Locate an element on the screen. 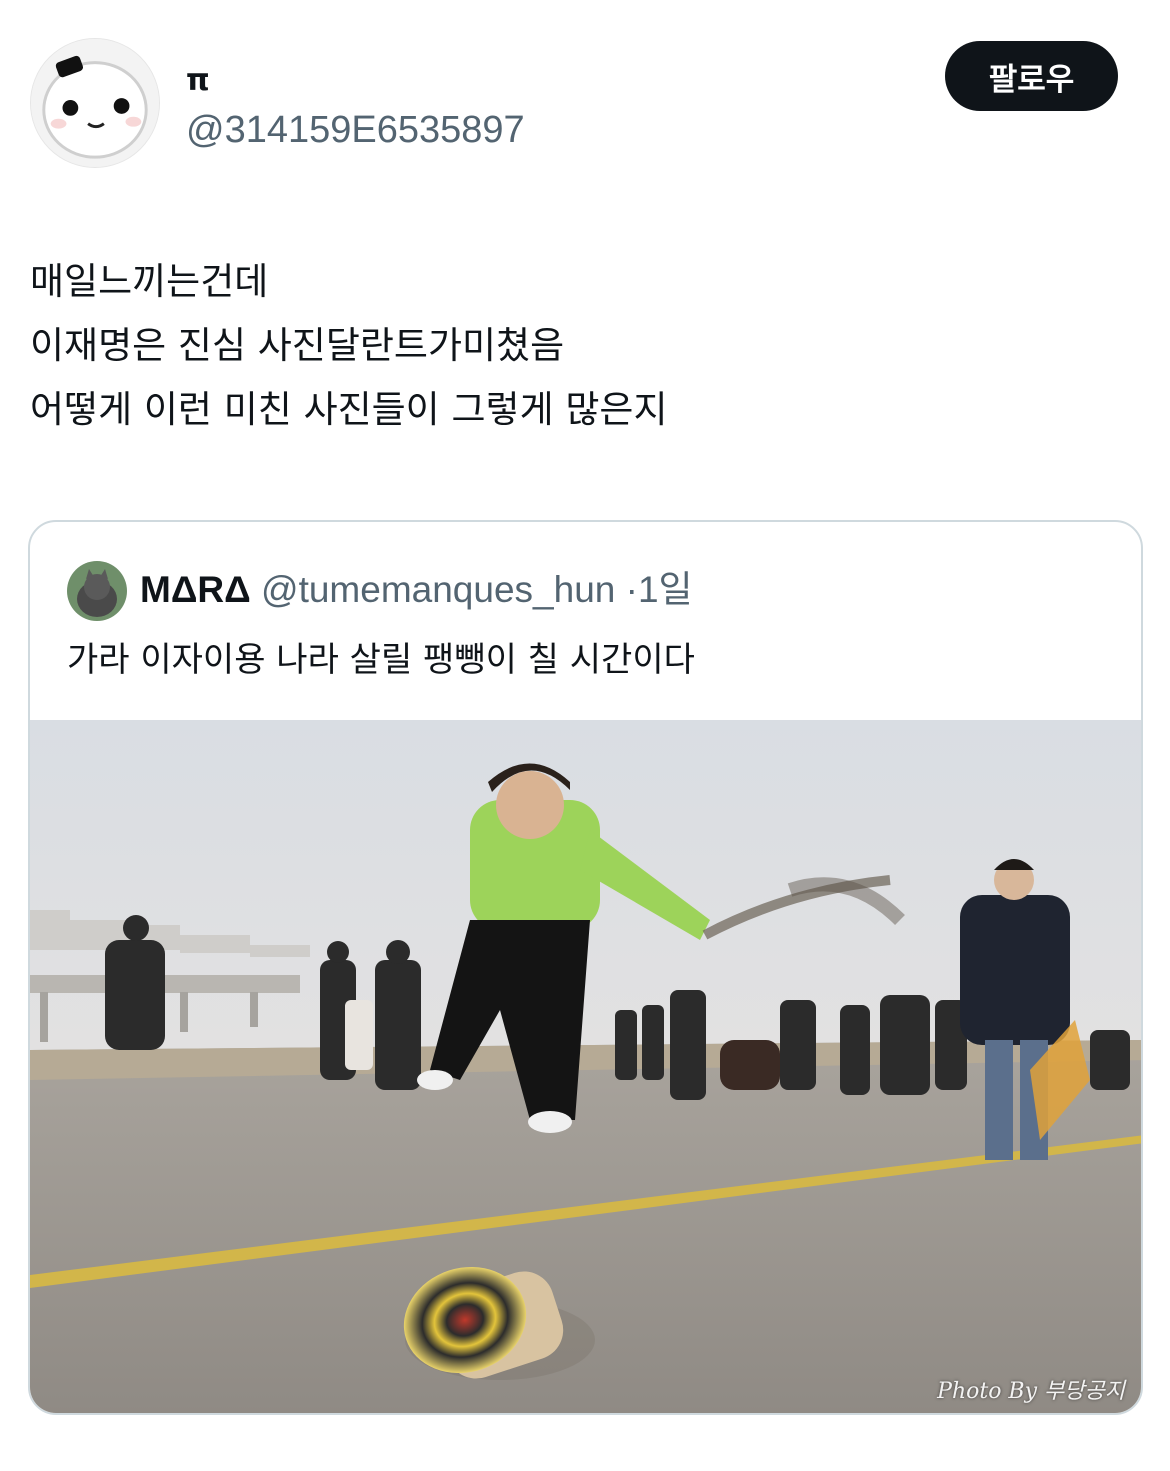  user-handle: @314159E6535897 is located at coordinates (355, 130).